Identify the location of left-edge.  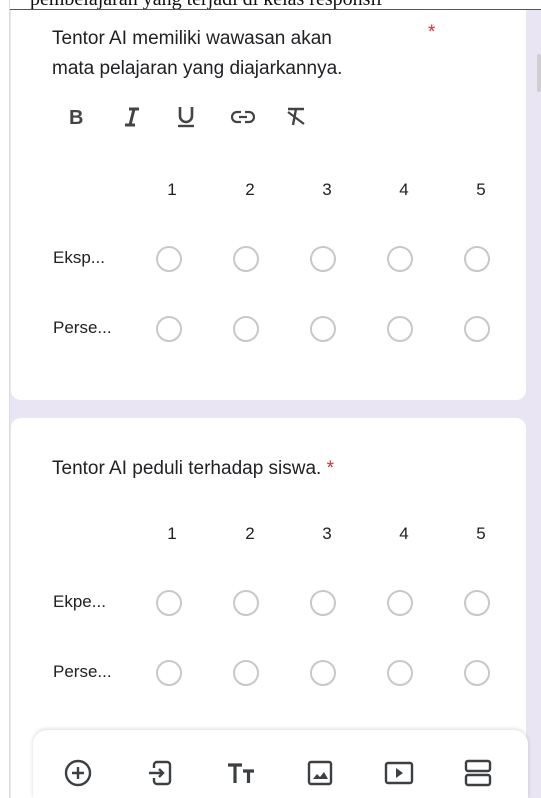
(5, 399).